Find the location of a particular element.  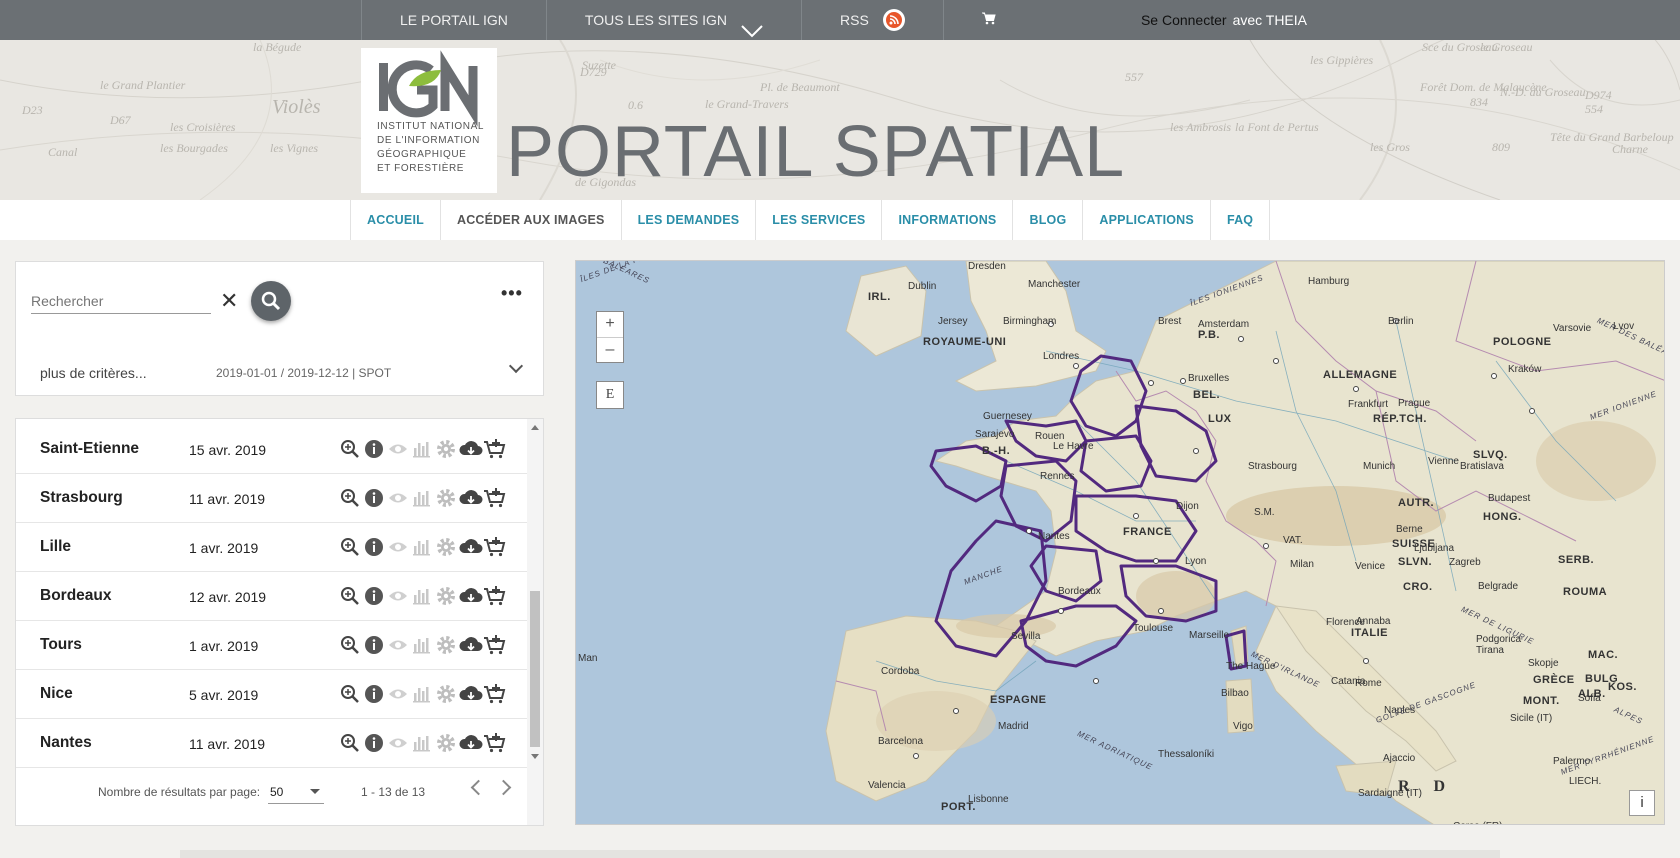

search-button is located at coordinates (271, 301).